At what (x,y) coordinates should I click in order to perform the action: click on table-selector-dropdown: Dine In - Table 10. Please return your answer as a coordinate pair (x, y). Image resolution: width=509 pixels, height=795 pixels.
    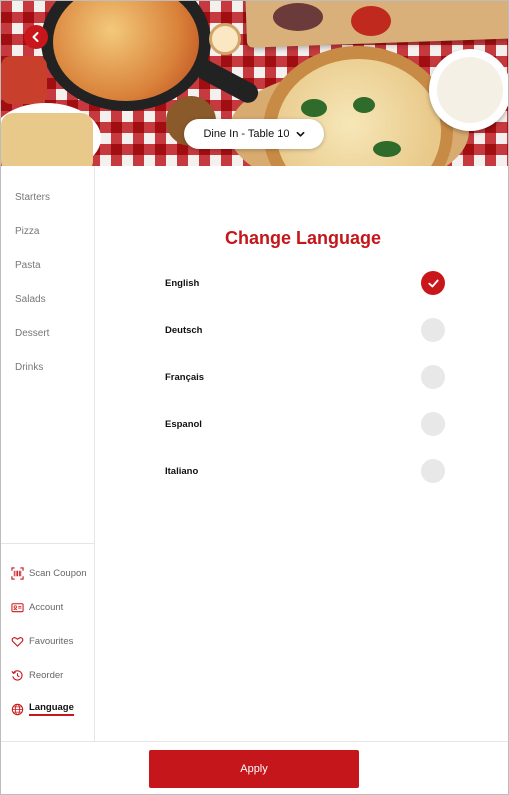
    Looking at the image, I should click on (254, 134).